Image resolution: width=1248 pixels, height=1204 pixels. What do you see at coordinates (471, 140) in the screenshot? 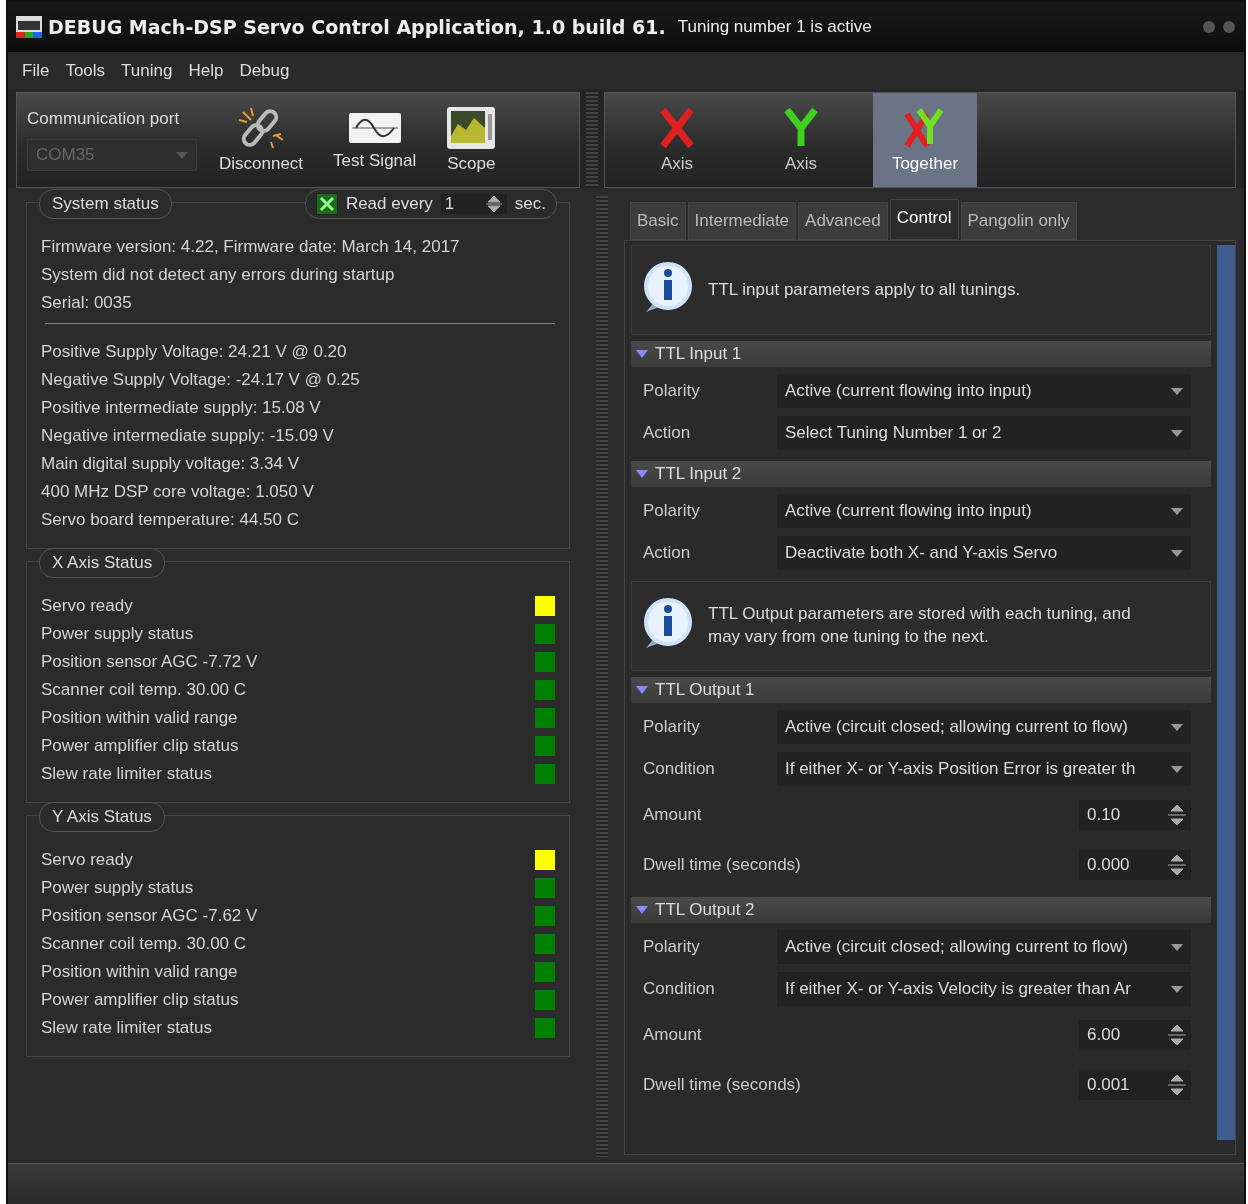
I see `toolbar-button: Scope` at bounding box center [471, 140].